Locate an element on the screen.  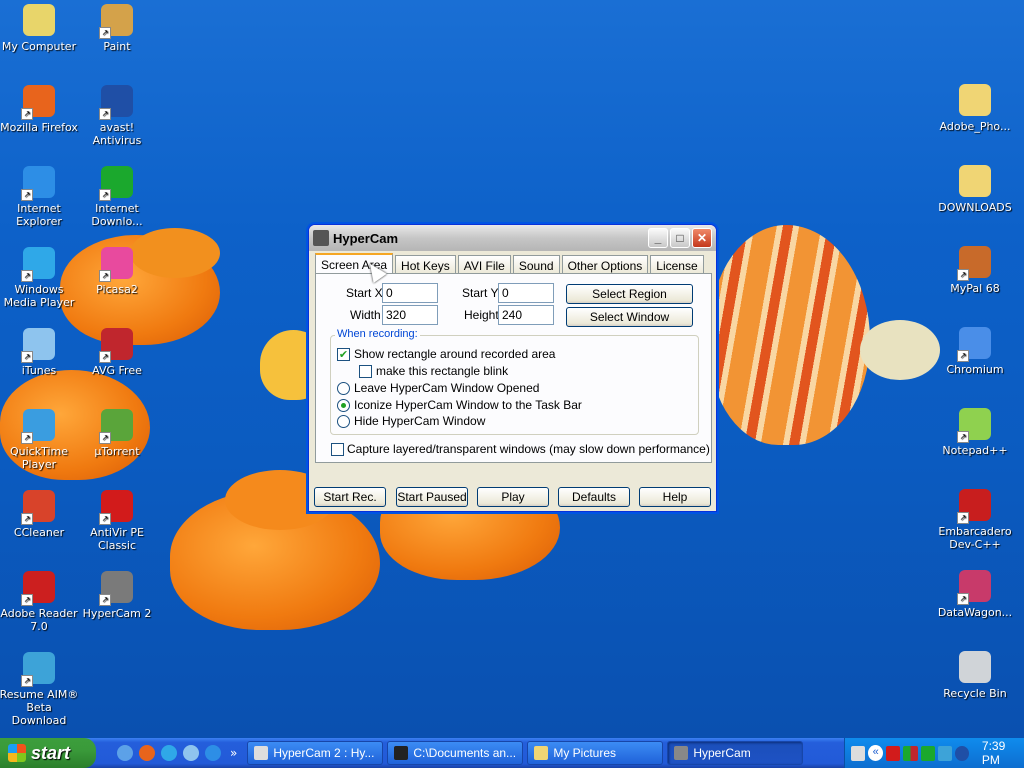
desktop-icon-aim: Resume AIM® Beta Download is located at coordinates (39, 689).